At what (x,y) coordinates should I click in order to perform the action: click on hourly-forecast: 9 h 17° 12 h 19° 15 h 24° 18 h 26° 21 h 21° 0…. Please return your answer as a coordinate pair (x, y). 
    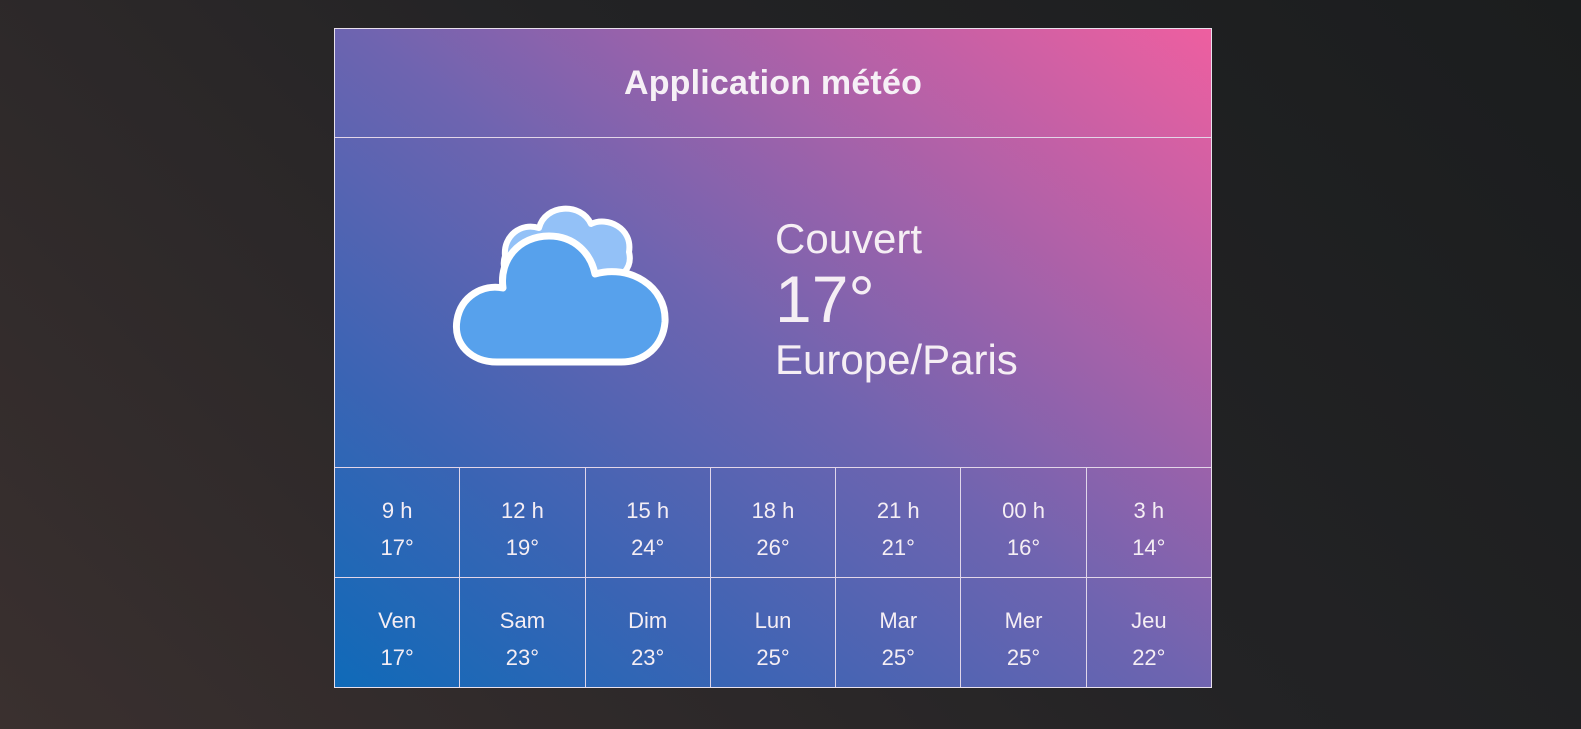
    Looking at the image, I should click on (773, 523).